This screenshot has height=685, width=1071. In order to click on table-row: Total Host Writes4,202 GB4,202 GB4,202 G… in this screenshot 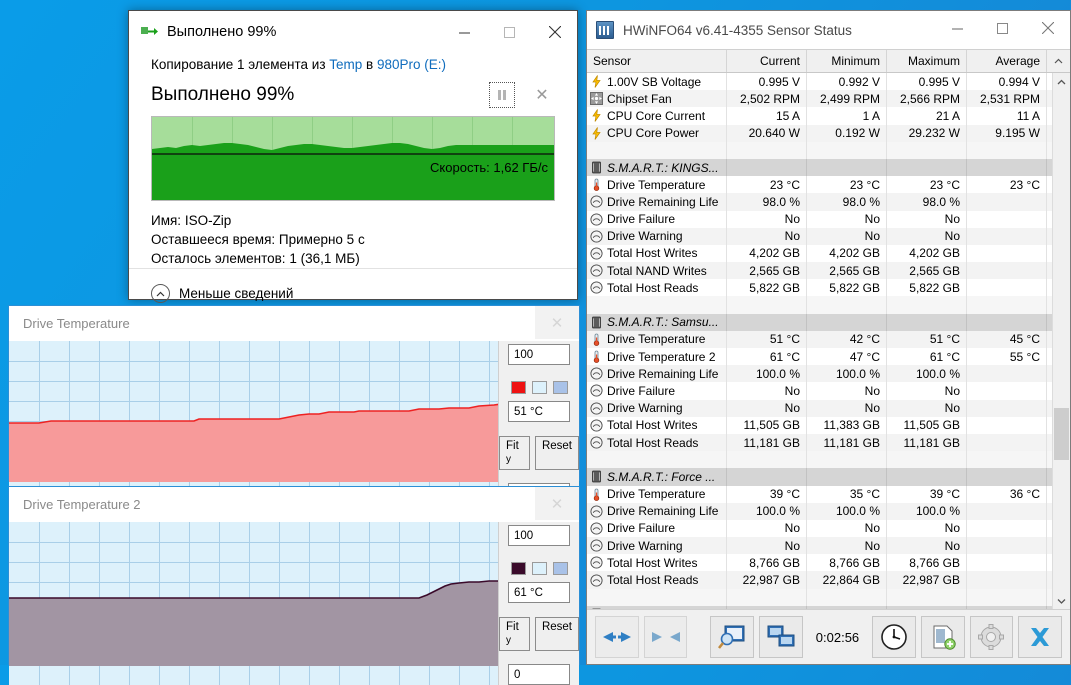, I will do `click(819, 253)`.